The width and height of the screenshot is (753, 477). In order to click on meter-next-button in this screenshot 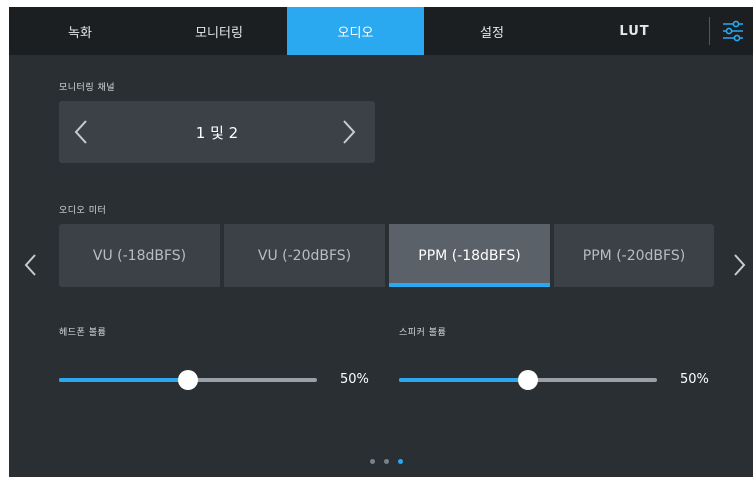, I will do `click(740, 267)`.